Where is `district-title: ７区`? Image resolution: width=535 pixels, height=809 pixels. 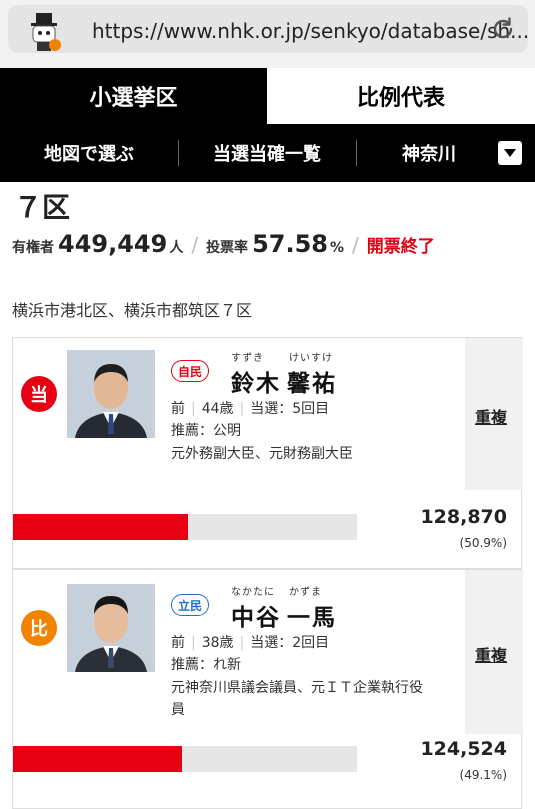 district-title: ７区 is located at coordinates (42, 207).